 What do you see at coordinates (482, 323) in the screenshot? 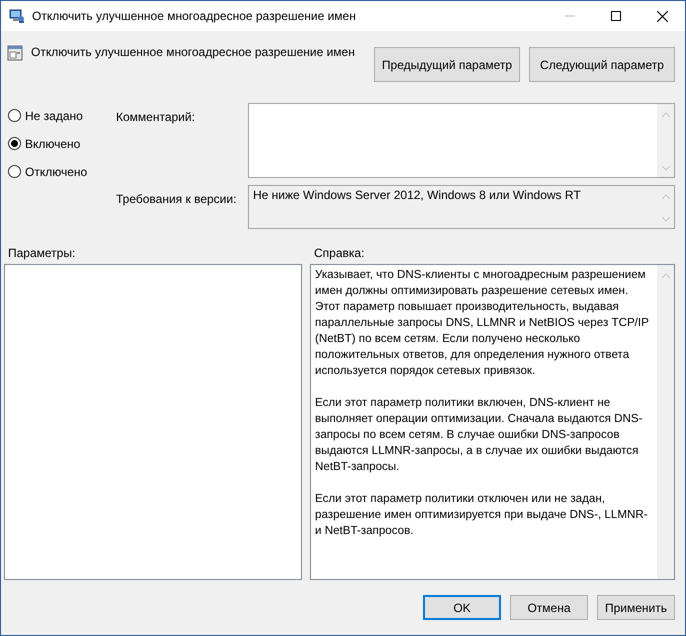
I see `help-paragraph: Указывает, что DNS-клиенты с многоадресным разрешением имен должны оптимизировать разрешение сетевых имен. Этот параметр повышает производительность, выдавая параллельные запросы DNS, LLMNR и NetBIOS через TCP/IP (NetBT) по всем сетям. Если получено несколько положительных ответов, для определения нужного ответа используется порядок сетевых привязок.` at bounding box center [482, 323].